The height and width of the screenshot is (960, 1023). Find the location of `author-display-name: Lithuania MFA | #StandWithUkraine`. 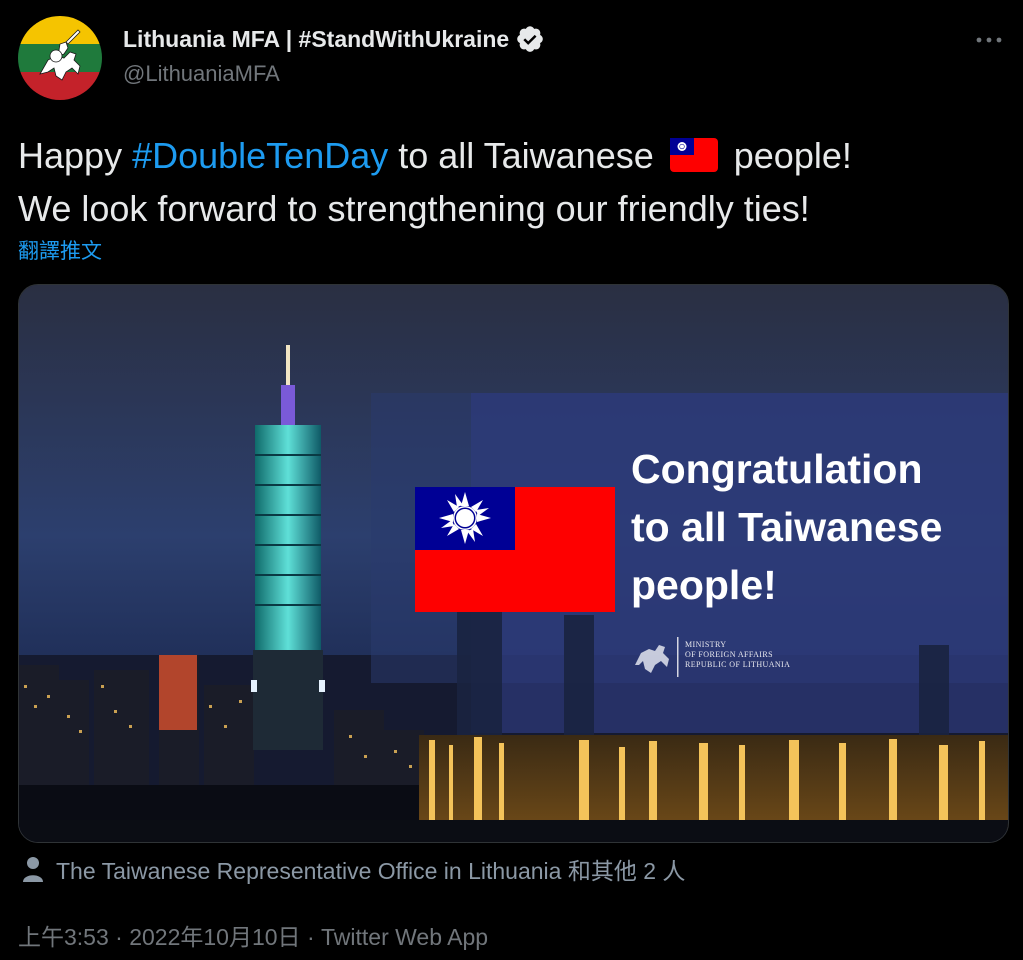

author-display-name: Lithuania MFA | #StandWithUkraine is located at coordinates (334, 39).